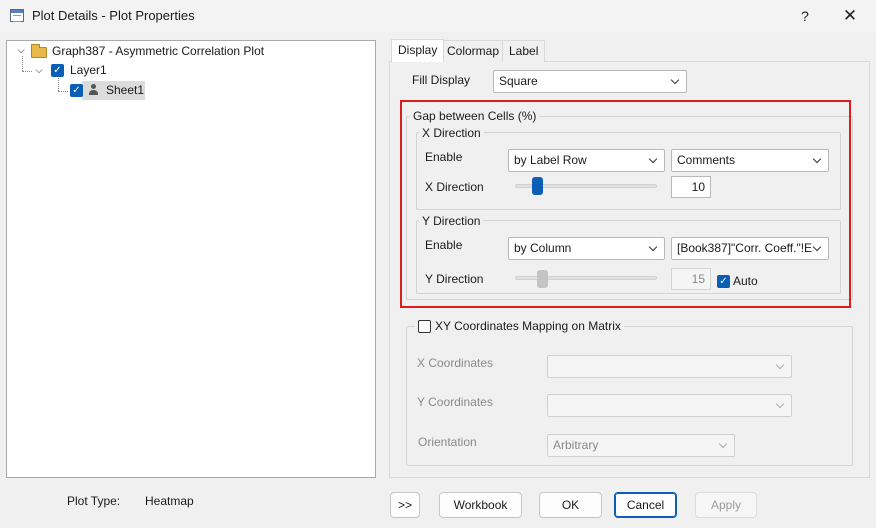 The image size is (876, 528). I want to click on person-icon, so click(93, 90).